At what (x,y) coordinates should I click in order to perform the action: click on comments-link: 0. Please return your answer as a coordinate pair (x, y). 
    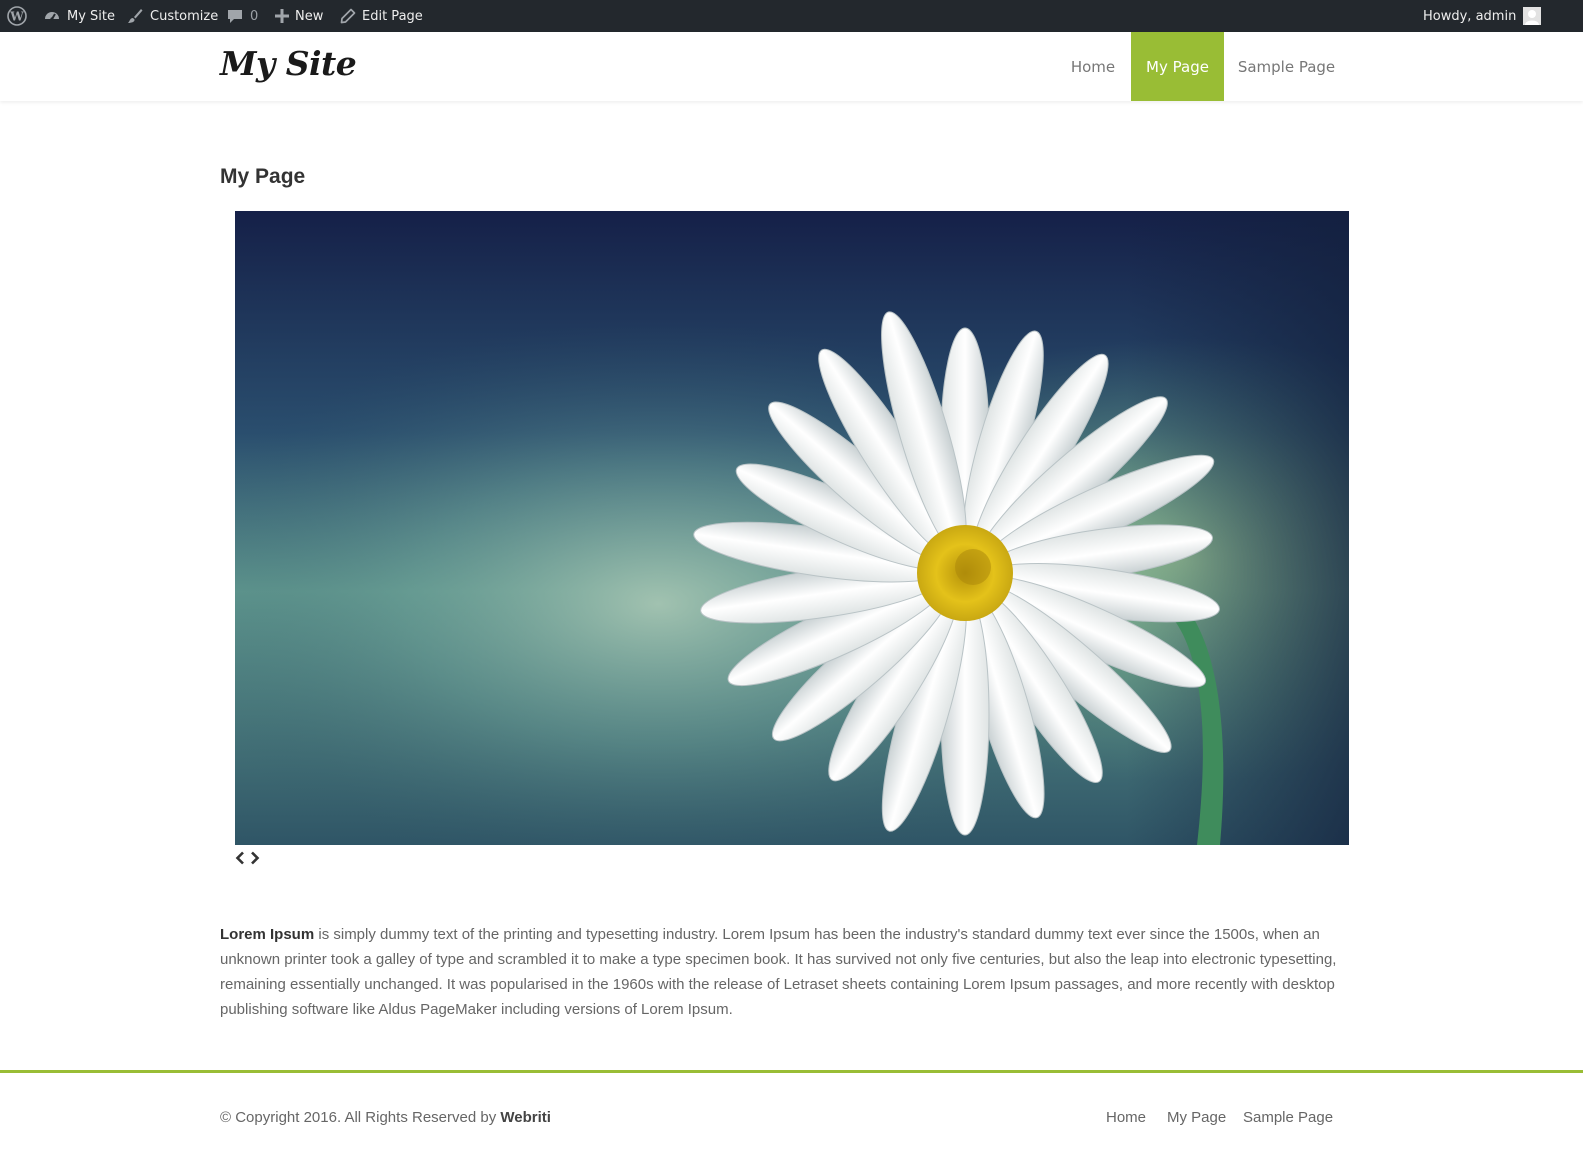
    Looking at the image, I should click on (242, 16).